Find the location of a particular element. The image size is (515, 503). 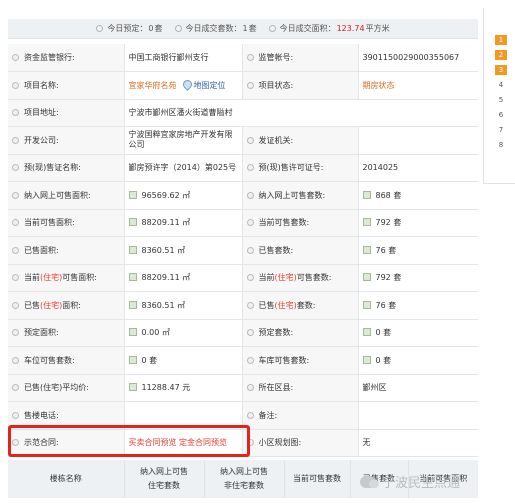

project-address-label: 项目地址: is located at coordinates (41, 113).